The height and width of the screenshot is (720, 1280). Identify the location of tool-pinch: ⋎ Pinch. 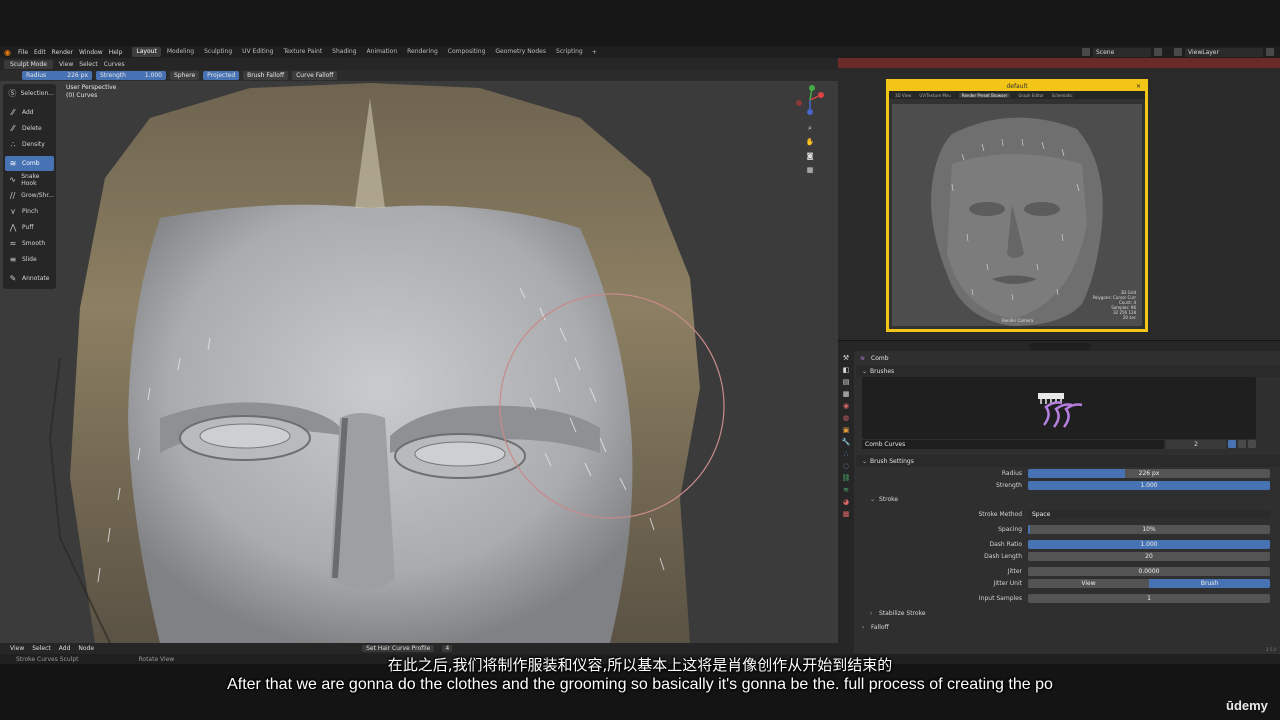
(29, 211).